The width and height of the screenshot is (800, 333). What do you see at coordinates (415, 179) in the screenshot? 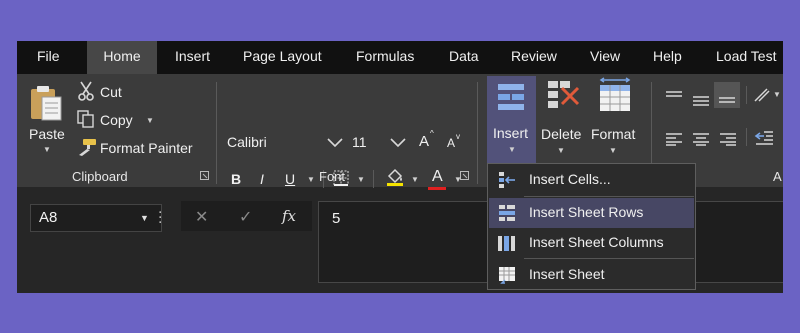
I see `fill-color-dropdown-icon: ▼` at bounding box center [415, 179].